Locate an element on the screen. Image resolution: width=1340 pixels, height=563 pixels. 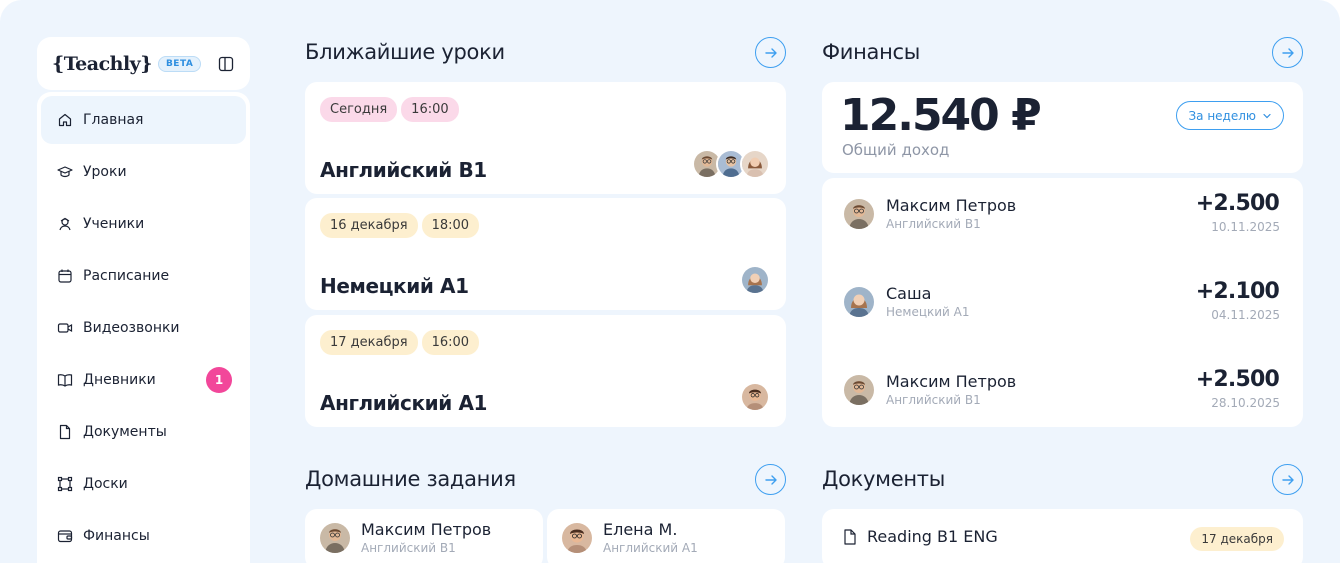
sidebar-toggle-icon is located at coordinates (226, 64).